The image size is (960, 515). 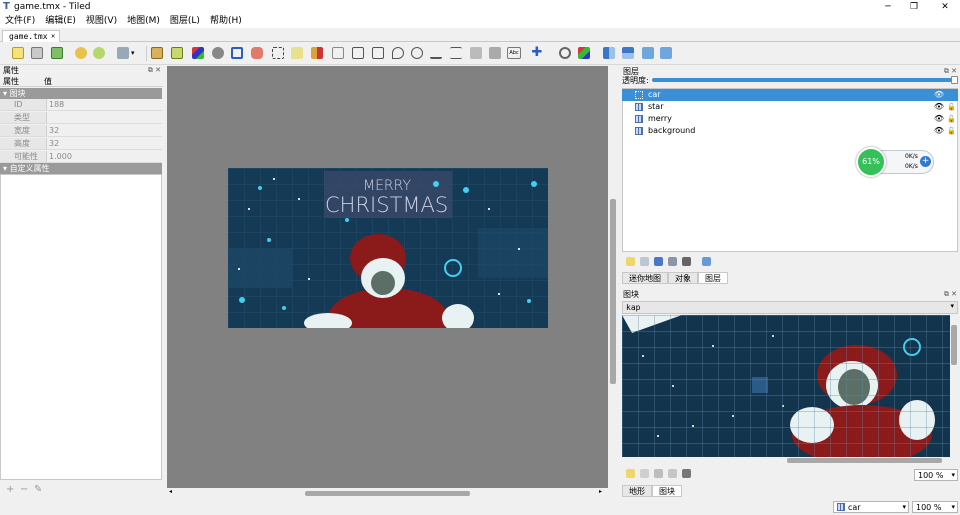 I want to click on horizontal-scrollbar: ◂ ▸, so click(x=387, y=493).